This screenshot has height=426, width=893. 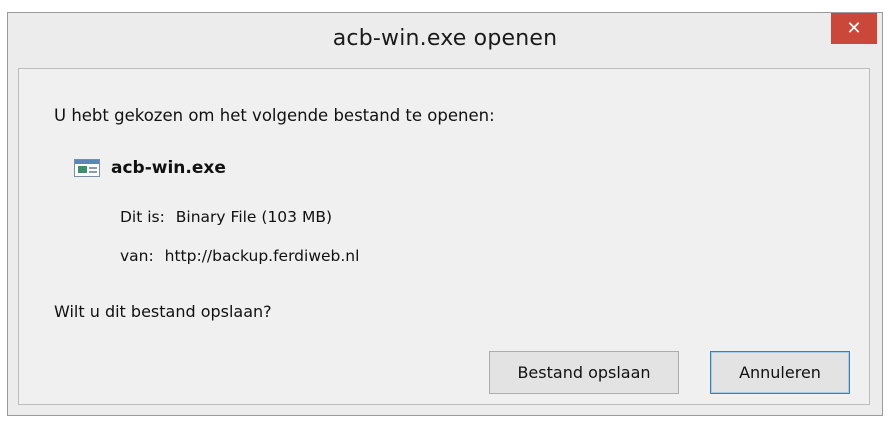 I want to click on file-info-row: acb-win.exe, so click(x=150, y=168).